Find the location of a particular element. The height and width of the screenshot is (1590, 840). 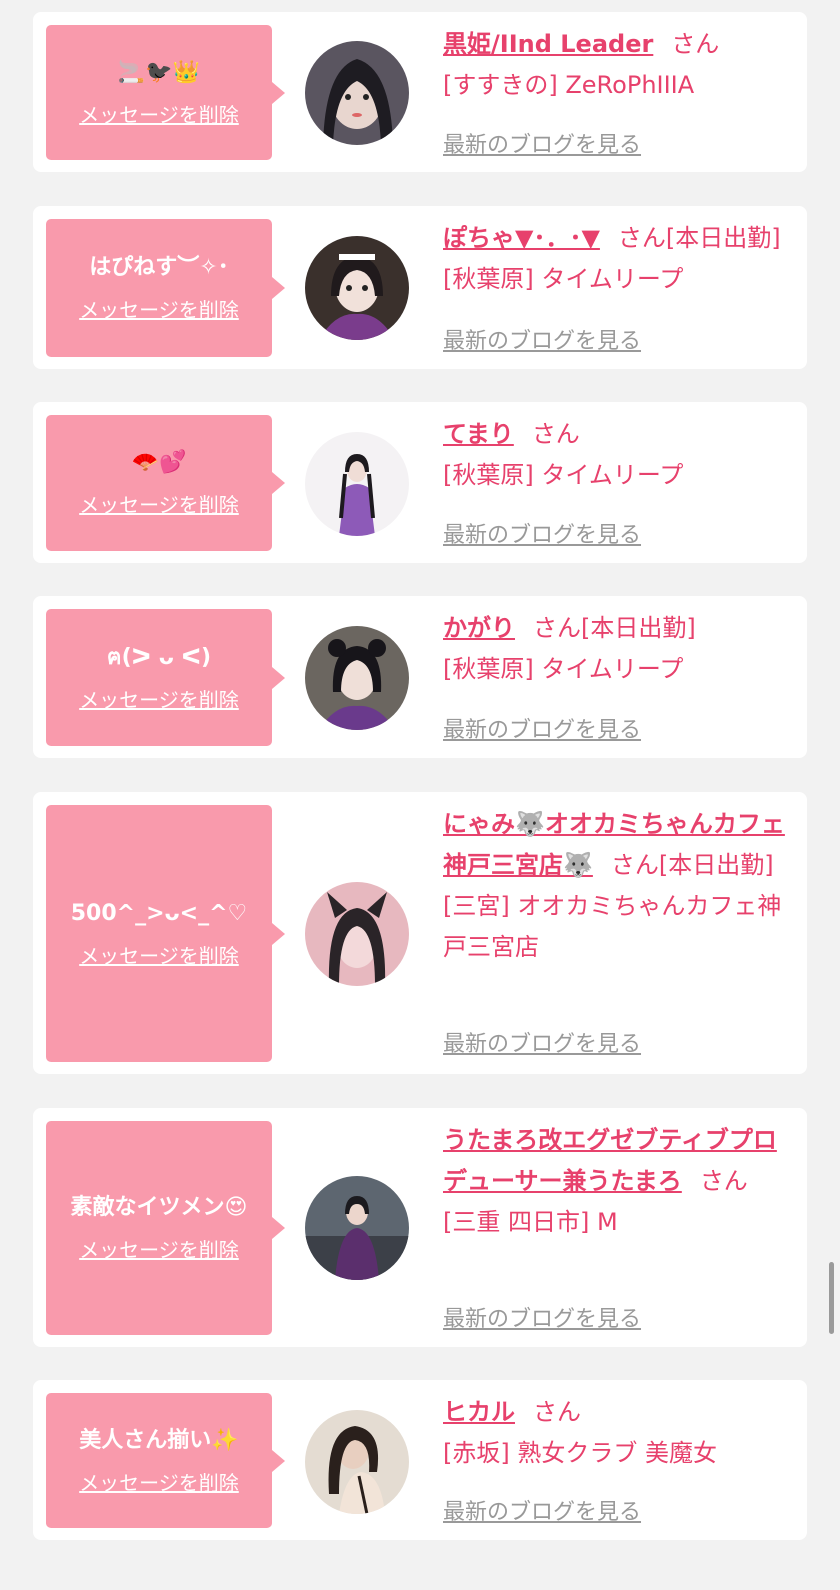

message-bubble: はぴねす︶✧･ メッセージを削除 is located at coordinates (165, 288).